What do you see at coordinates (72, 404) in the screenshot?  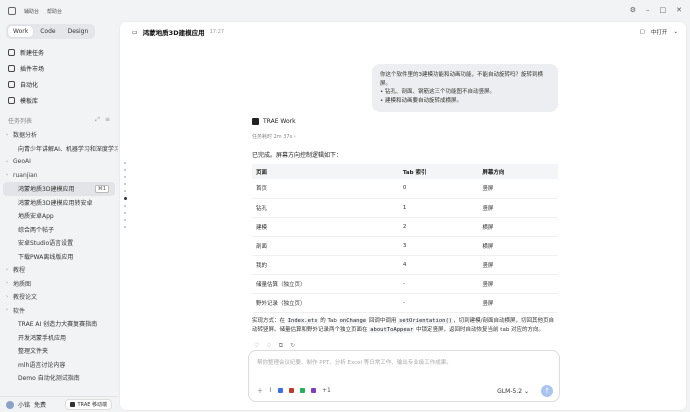 I see `phone-icon` at bounding box center [72, 404].